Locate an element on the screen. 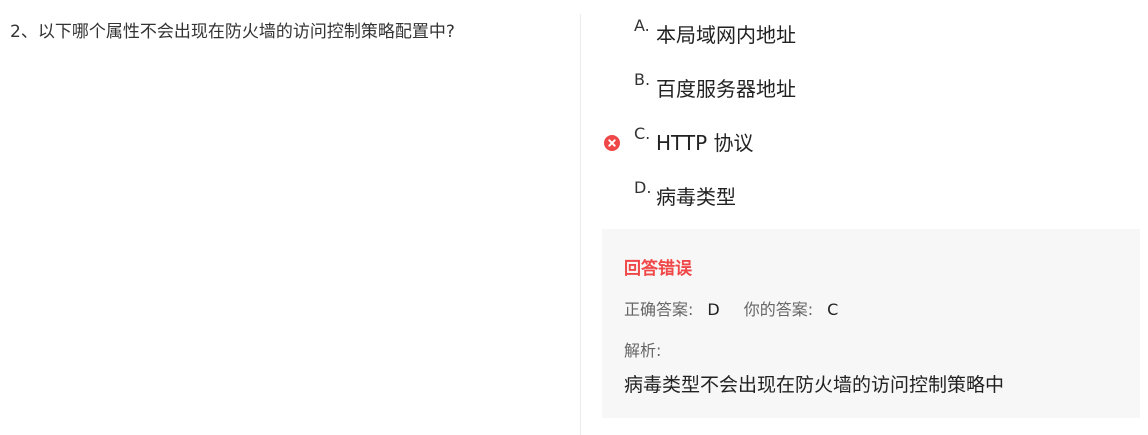 This screenshot has height=435, width=1148. option-text: 本局域网内地址 is located at coordinates (726, 35).